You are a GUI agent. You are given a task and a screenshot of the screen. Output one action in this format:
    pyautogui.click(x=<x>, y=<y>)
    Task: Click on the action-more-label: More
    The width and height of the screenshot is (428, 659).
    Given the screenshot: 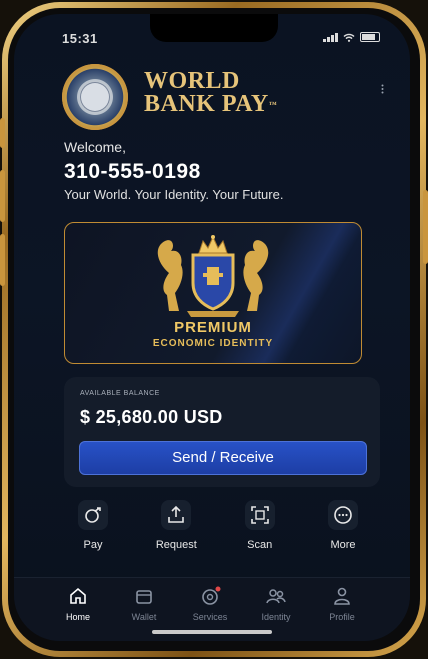 What is the action you would take?
    pyautogui.click(x=343, y=545)
    